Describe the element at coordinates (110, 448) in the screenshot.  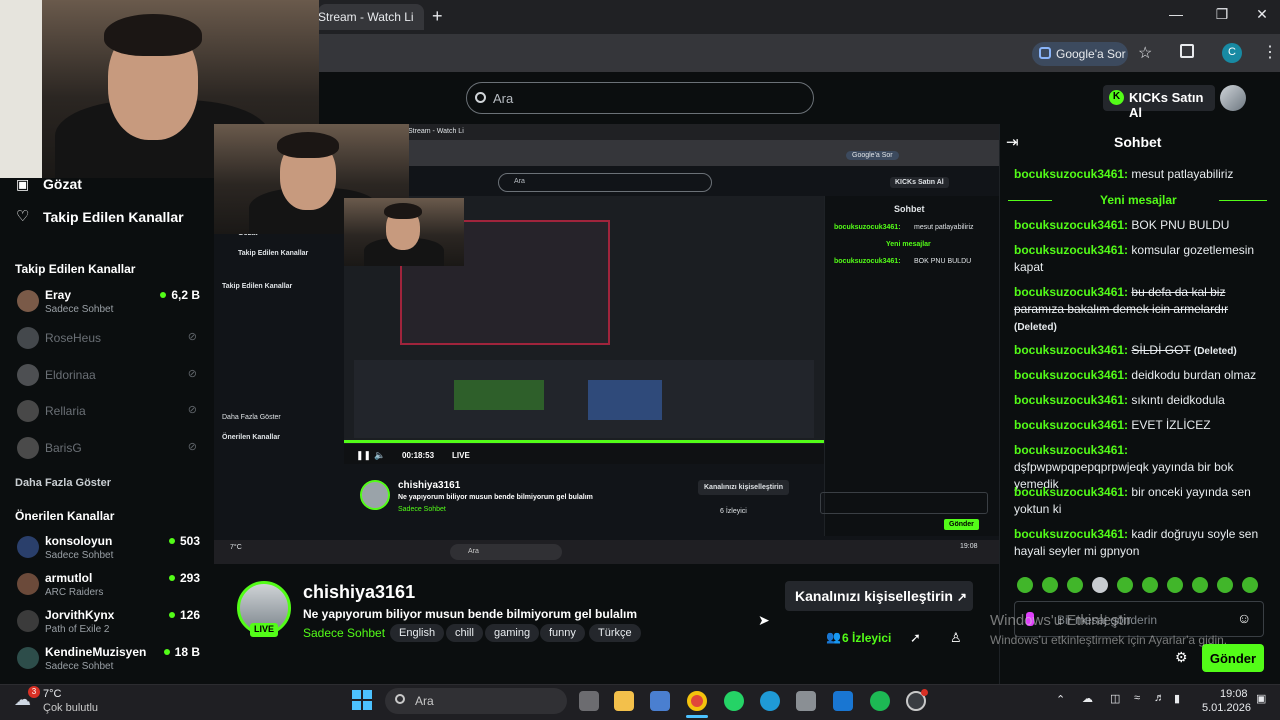
I see `followed-channel-barisg: BarisG ⊘` at that location.